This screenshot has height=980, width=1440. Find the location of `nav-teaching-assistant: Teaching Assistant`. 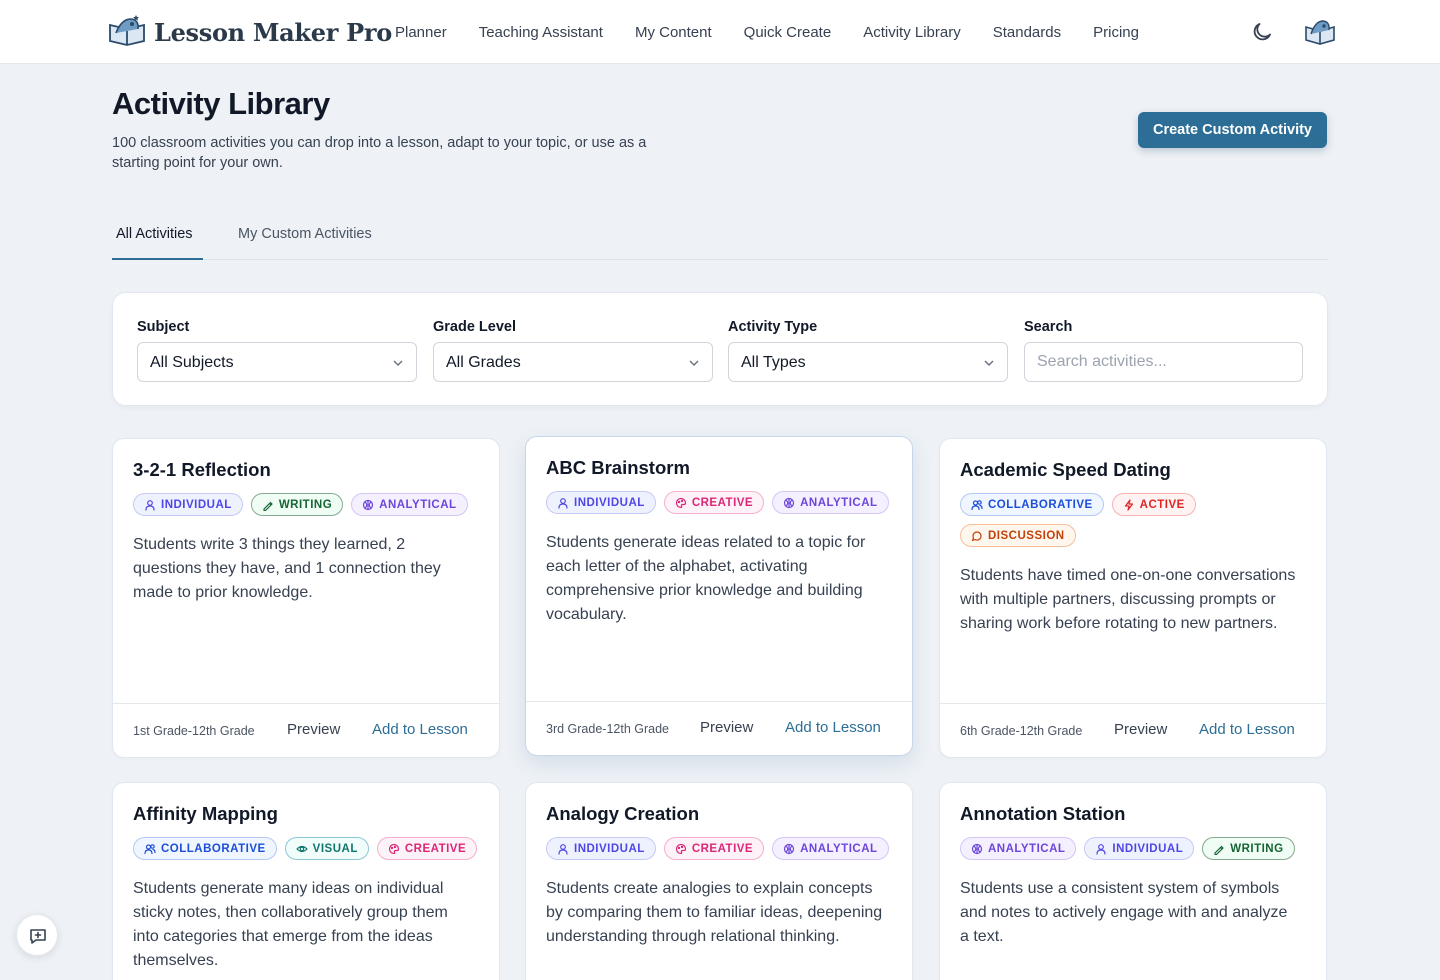

nav-teaching-assistant: Teaching Assistant is located at coordinates (541, 32).